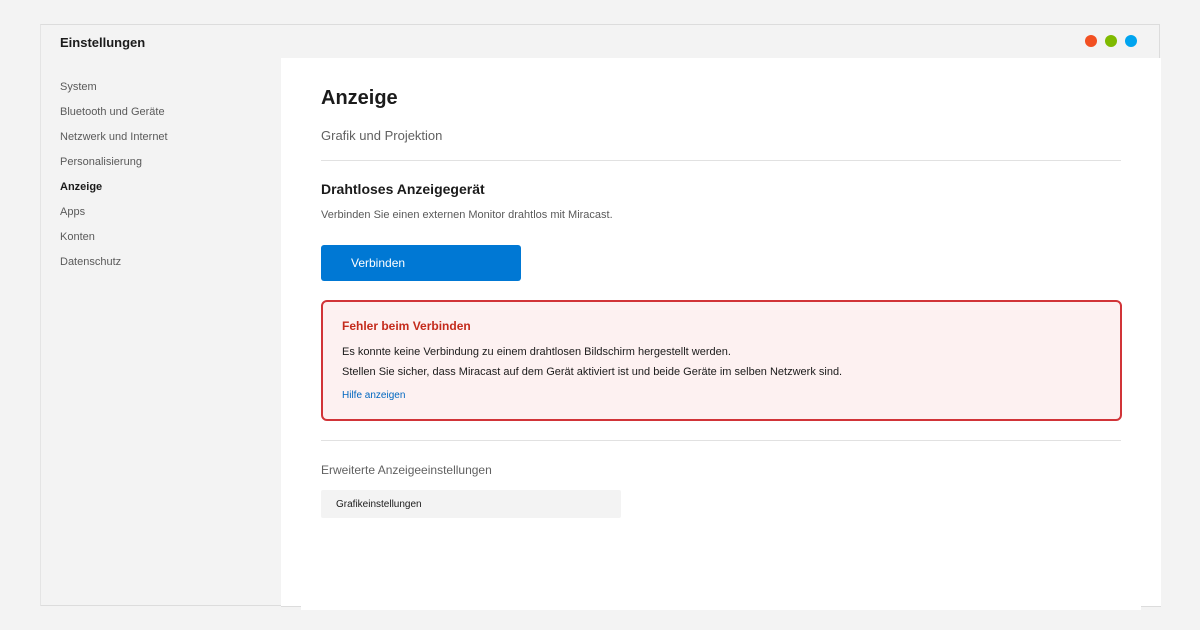 Image resolution: width=1200 pixels, height=630 pixels. Describe the element at coordinates (406, 470) in the screenshot. I see `advanced-display-settings-title: Erweiterte Anzeigeeinstellungen` at that location.